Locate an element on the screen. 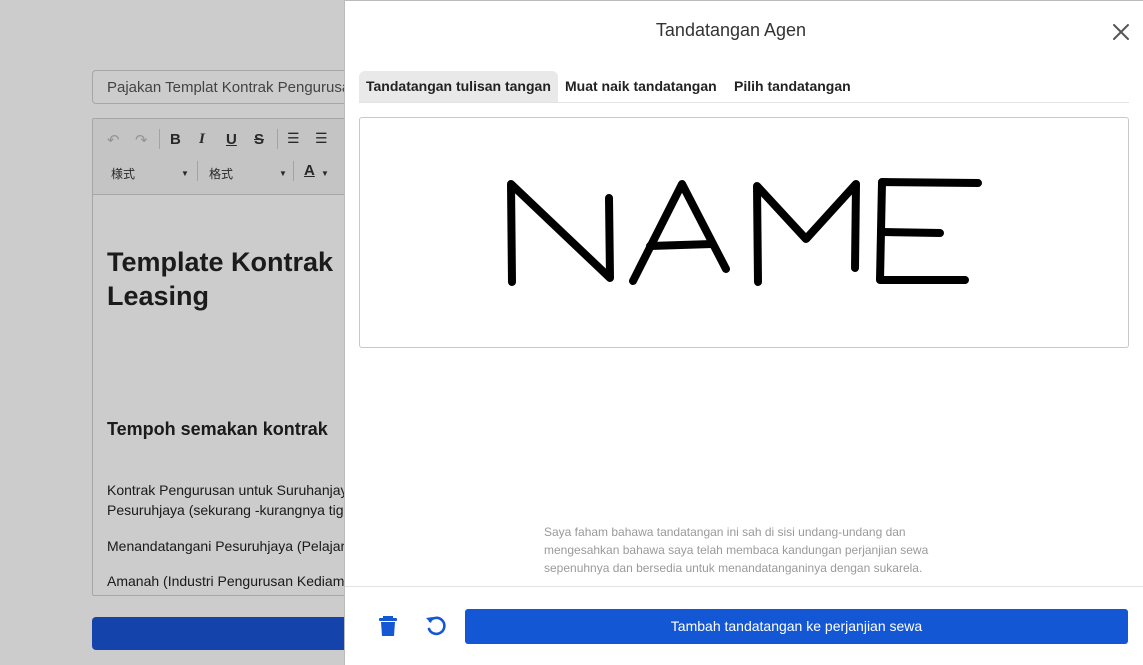  tab-upload: Muat naik tandatangan is located at coordinates (641, 86).